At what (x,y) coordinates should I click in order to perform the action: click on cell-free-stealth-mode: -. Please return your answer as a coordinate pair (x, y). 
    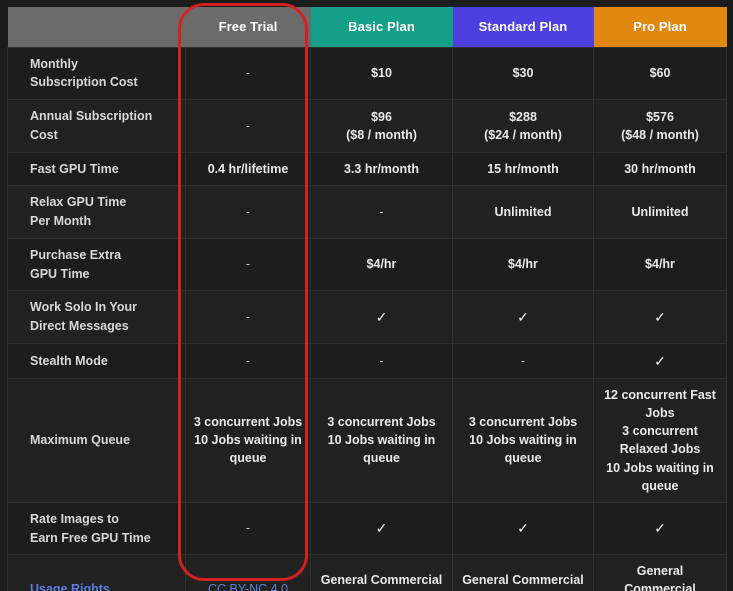
    Looking at the image, I should click on (248, 361).